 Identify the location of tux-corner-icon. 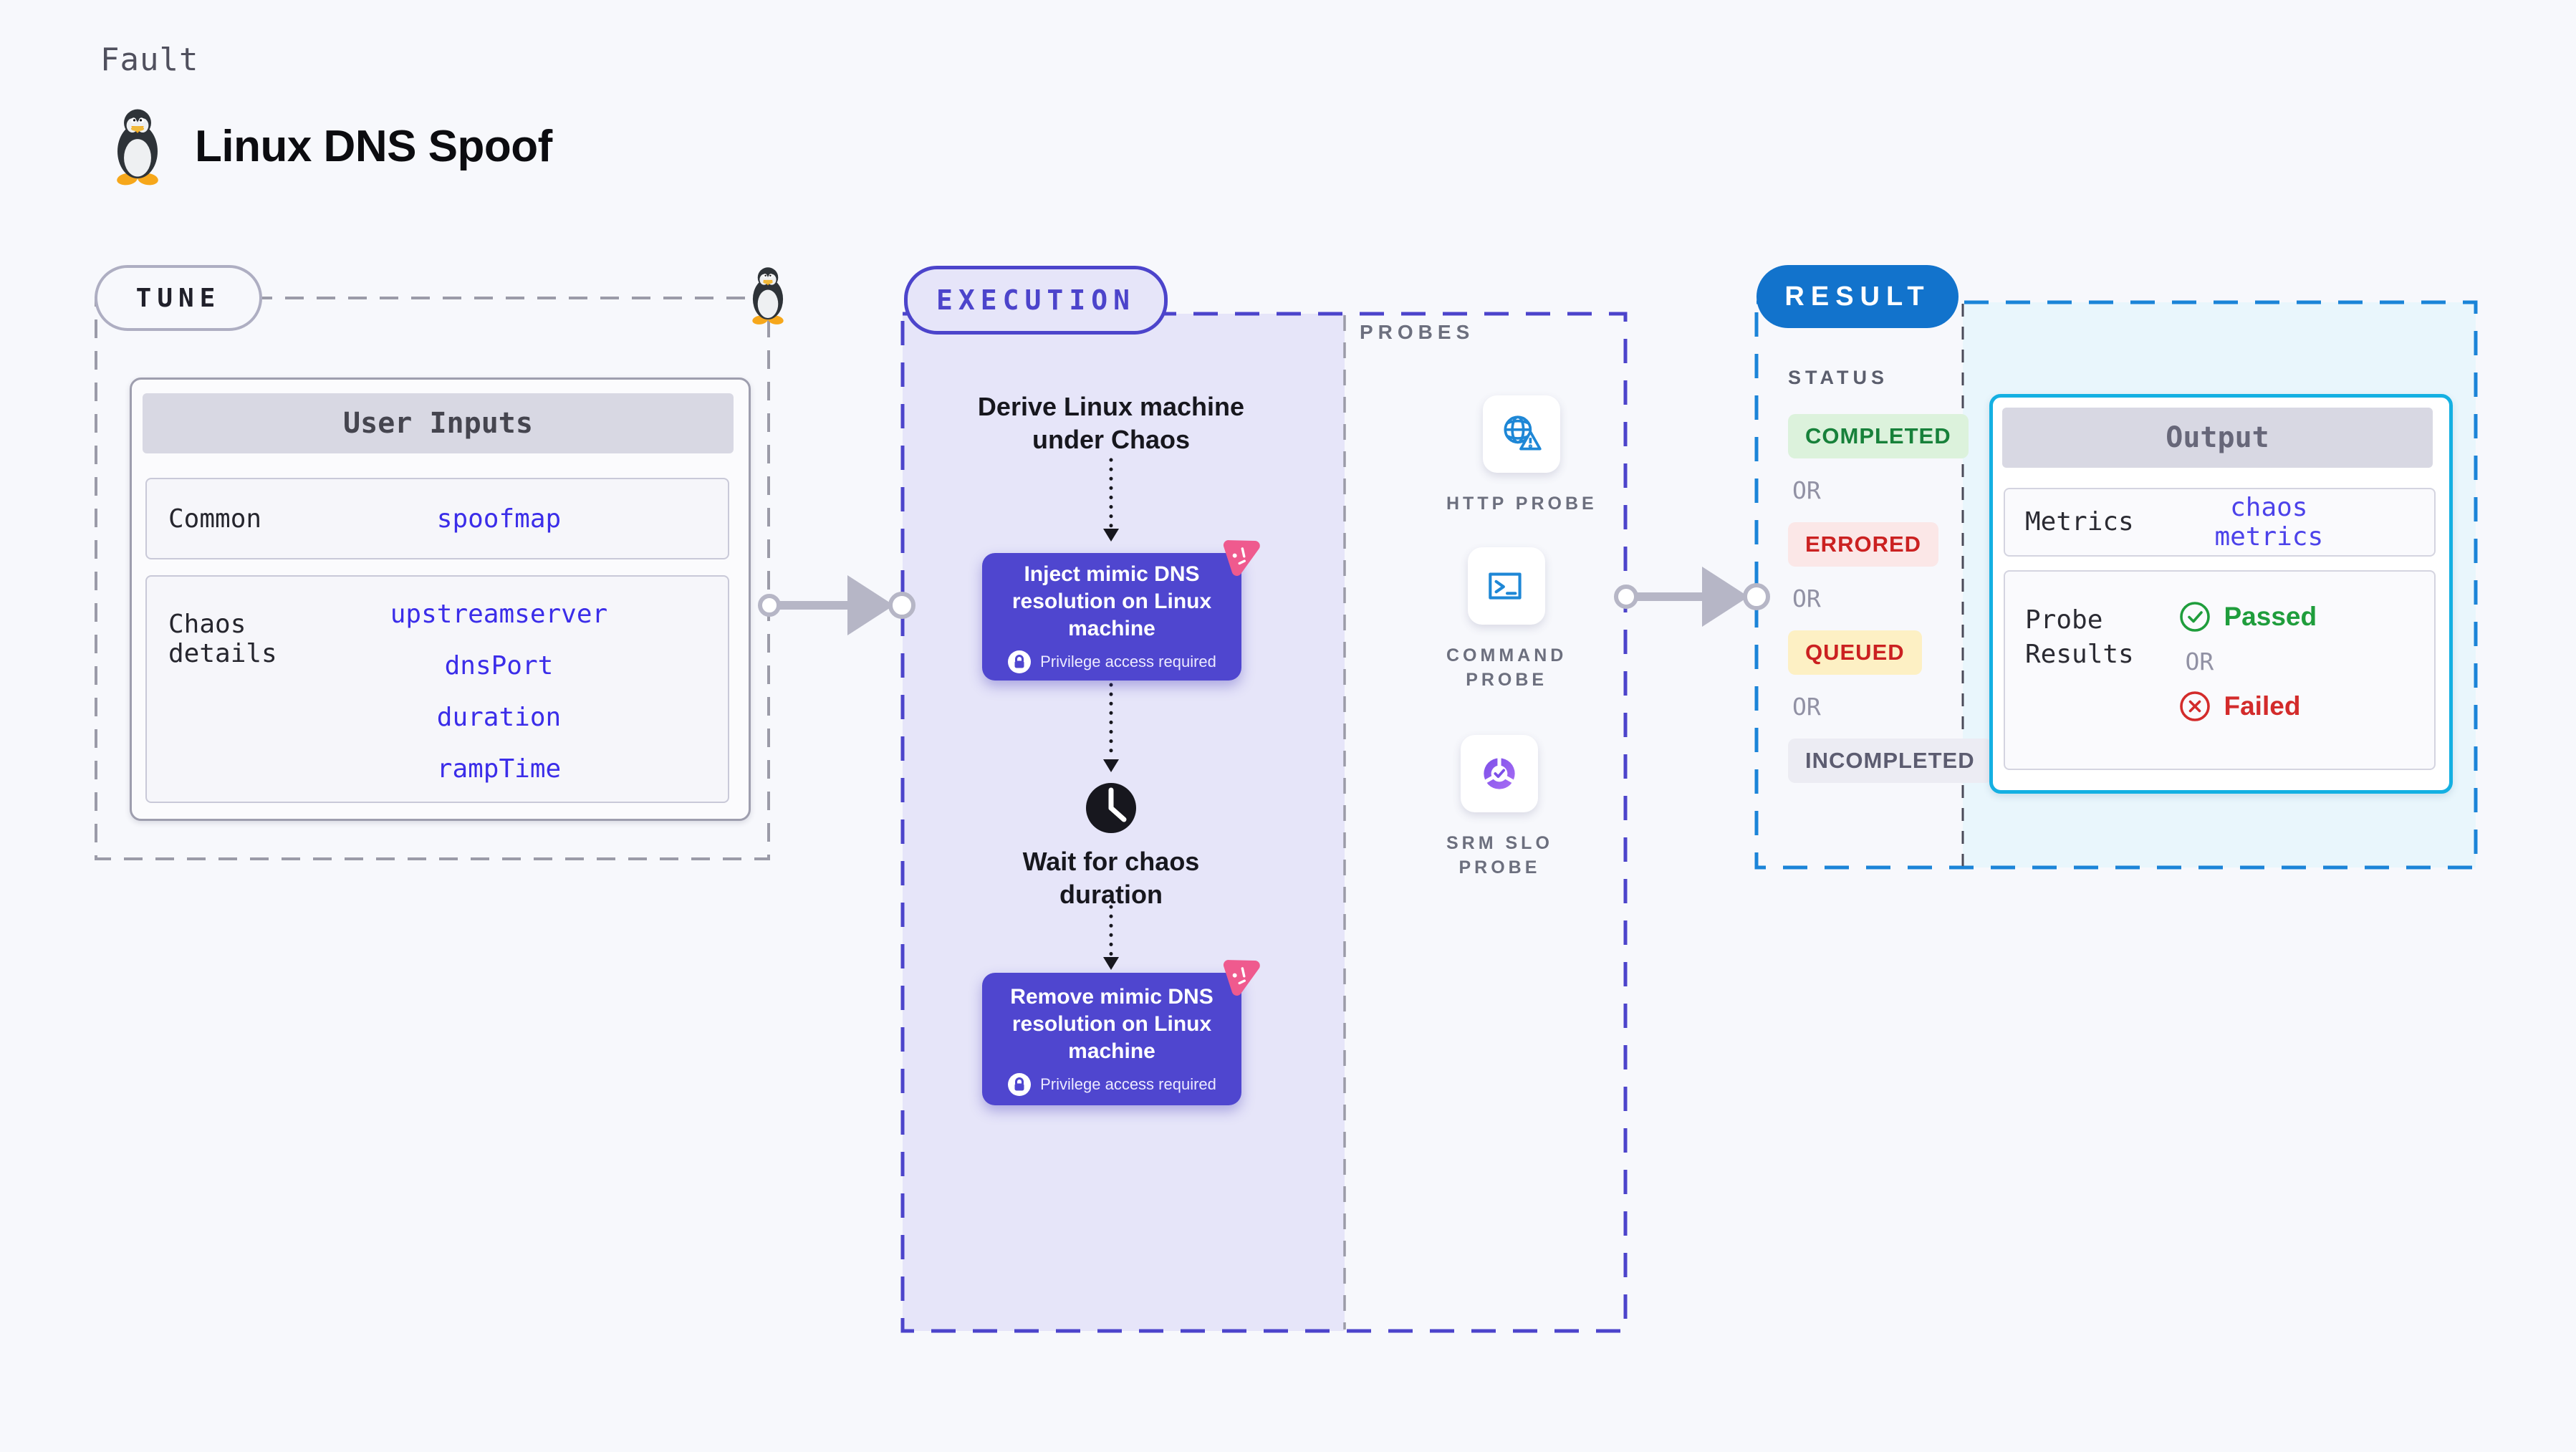
(768, 296).